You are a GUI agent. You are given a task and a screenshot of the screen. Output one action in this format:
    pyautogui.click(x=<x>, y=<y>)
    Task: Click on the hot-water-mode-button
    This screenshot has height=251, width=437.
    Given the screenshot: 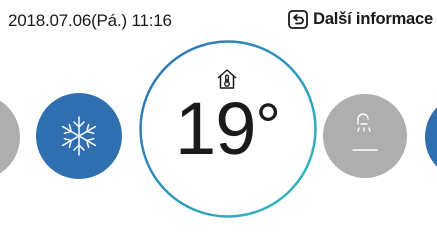 What is the action you would take?
    pyautogui.click(x=365, y=136)
    